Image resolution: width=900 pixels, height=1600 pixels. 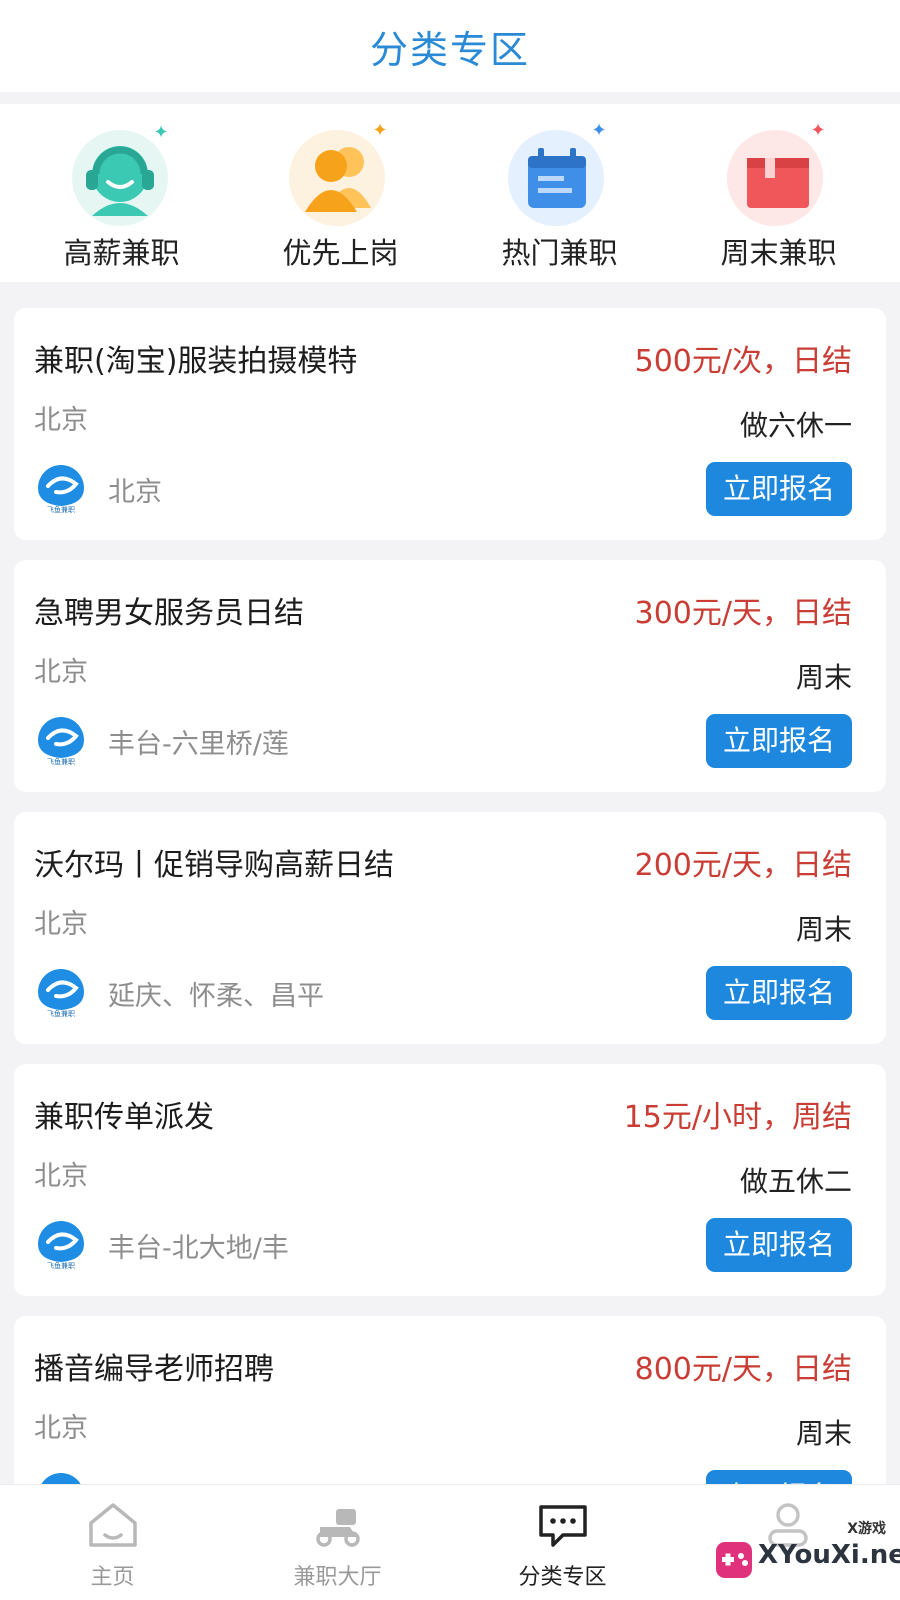 I want to click on job-title: 兼职传单派发, so click(x=124, y=1117).